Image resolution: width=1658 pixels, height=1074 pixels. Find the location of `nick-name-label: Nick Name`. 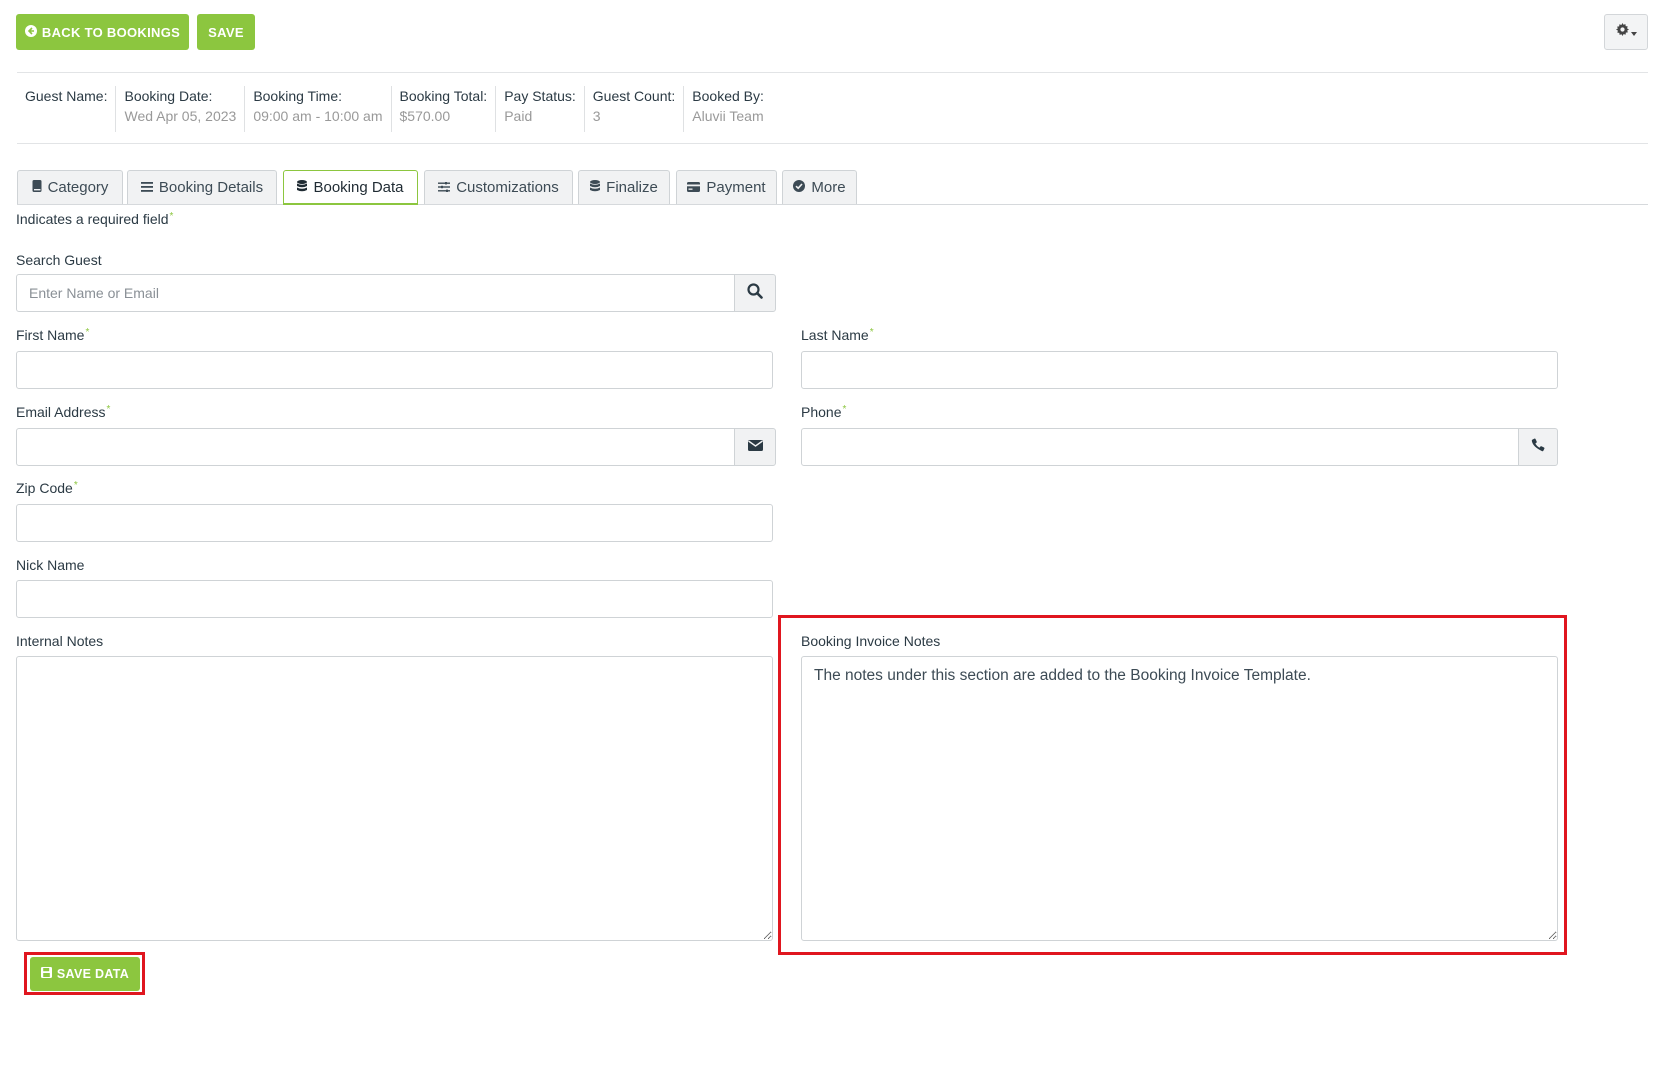

nick-name-label: Nick Name is located at coordinates (50, 565).